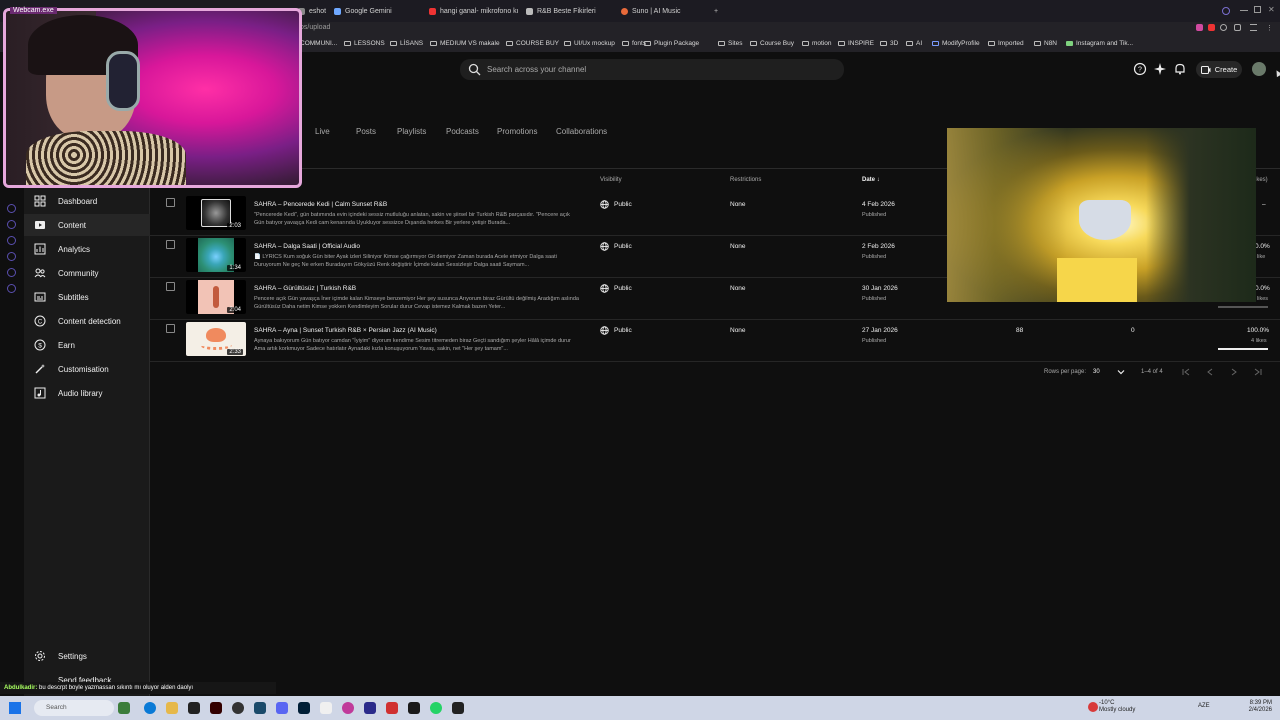  What do you see at coordinates (589, 43) in the screenshot?
I see `bookmark-item: UI/Ux mockup` at bounding box center [589, 43].